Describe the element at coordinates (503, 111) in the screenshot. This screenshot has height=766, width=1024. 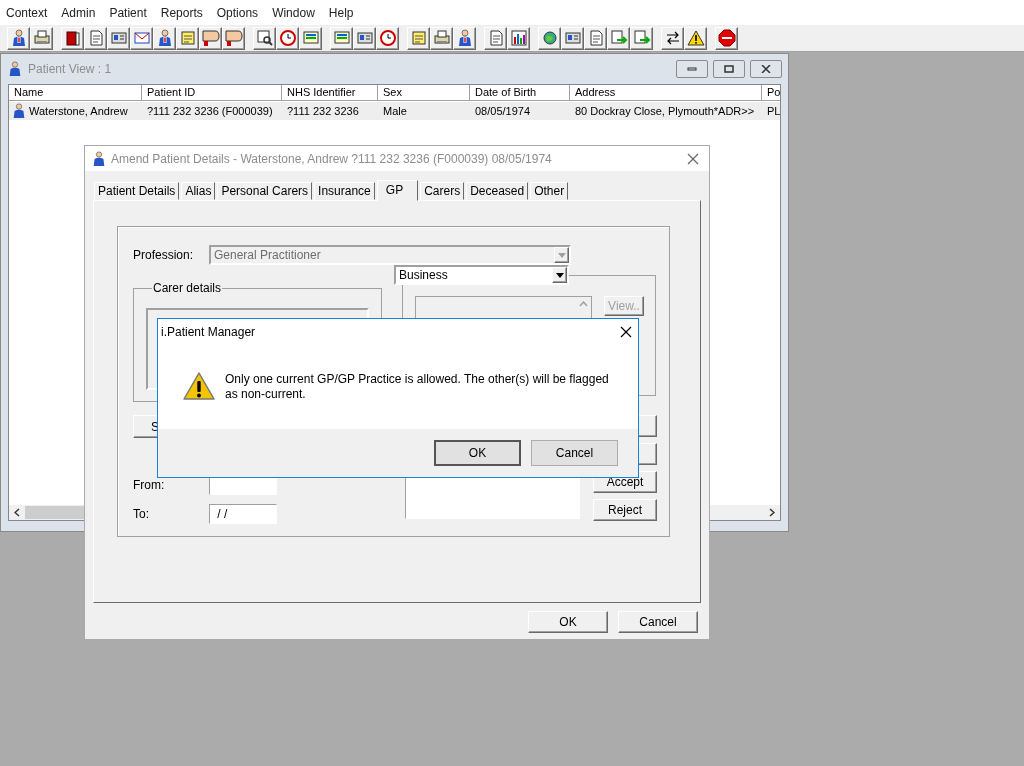
I see `table-cell-text: 08/05/1974` at that location.